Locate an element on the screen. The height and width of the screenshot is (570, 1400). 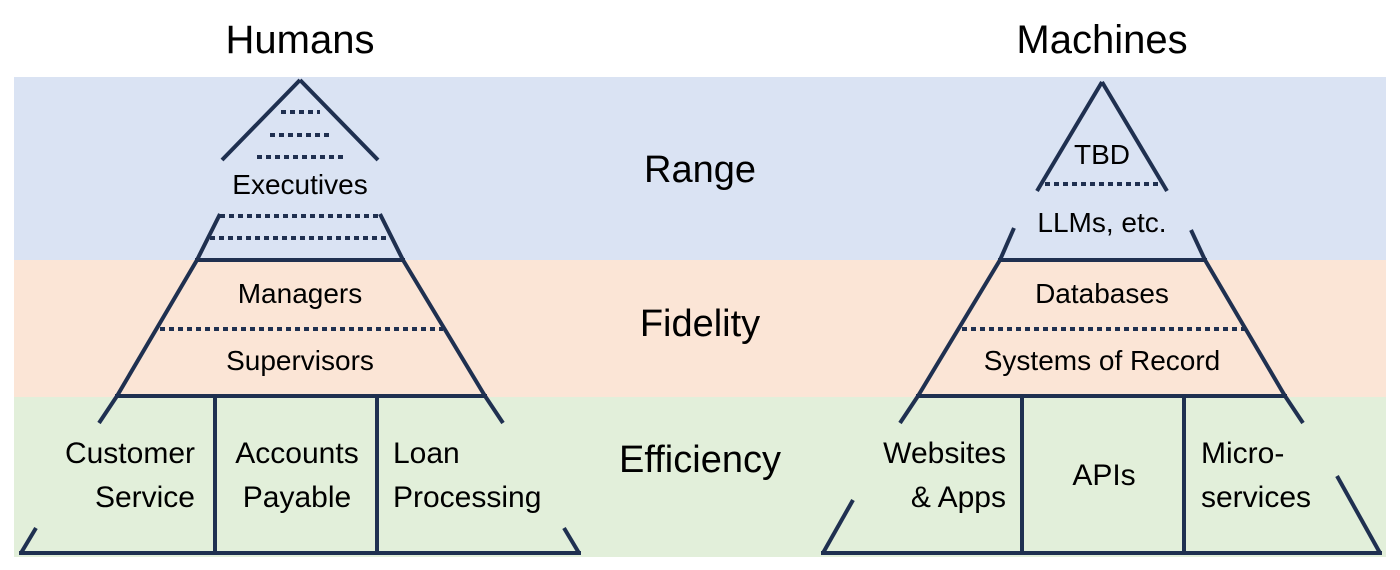
humans-base-left-lower-edge is located at coordinates (28, 540).